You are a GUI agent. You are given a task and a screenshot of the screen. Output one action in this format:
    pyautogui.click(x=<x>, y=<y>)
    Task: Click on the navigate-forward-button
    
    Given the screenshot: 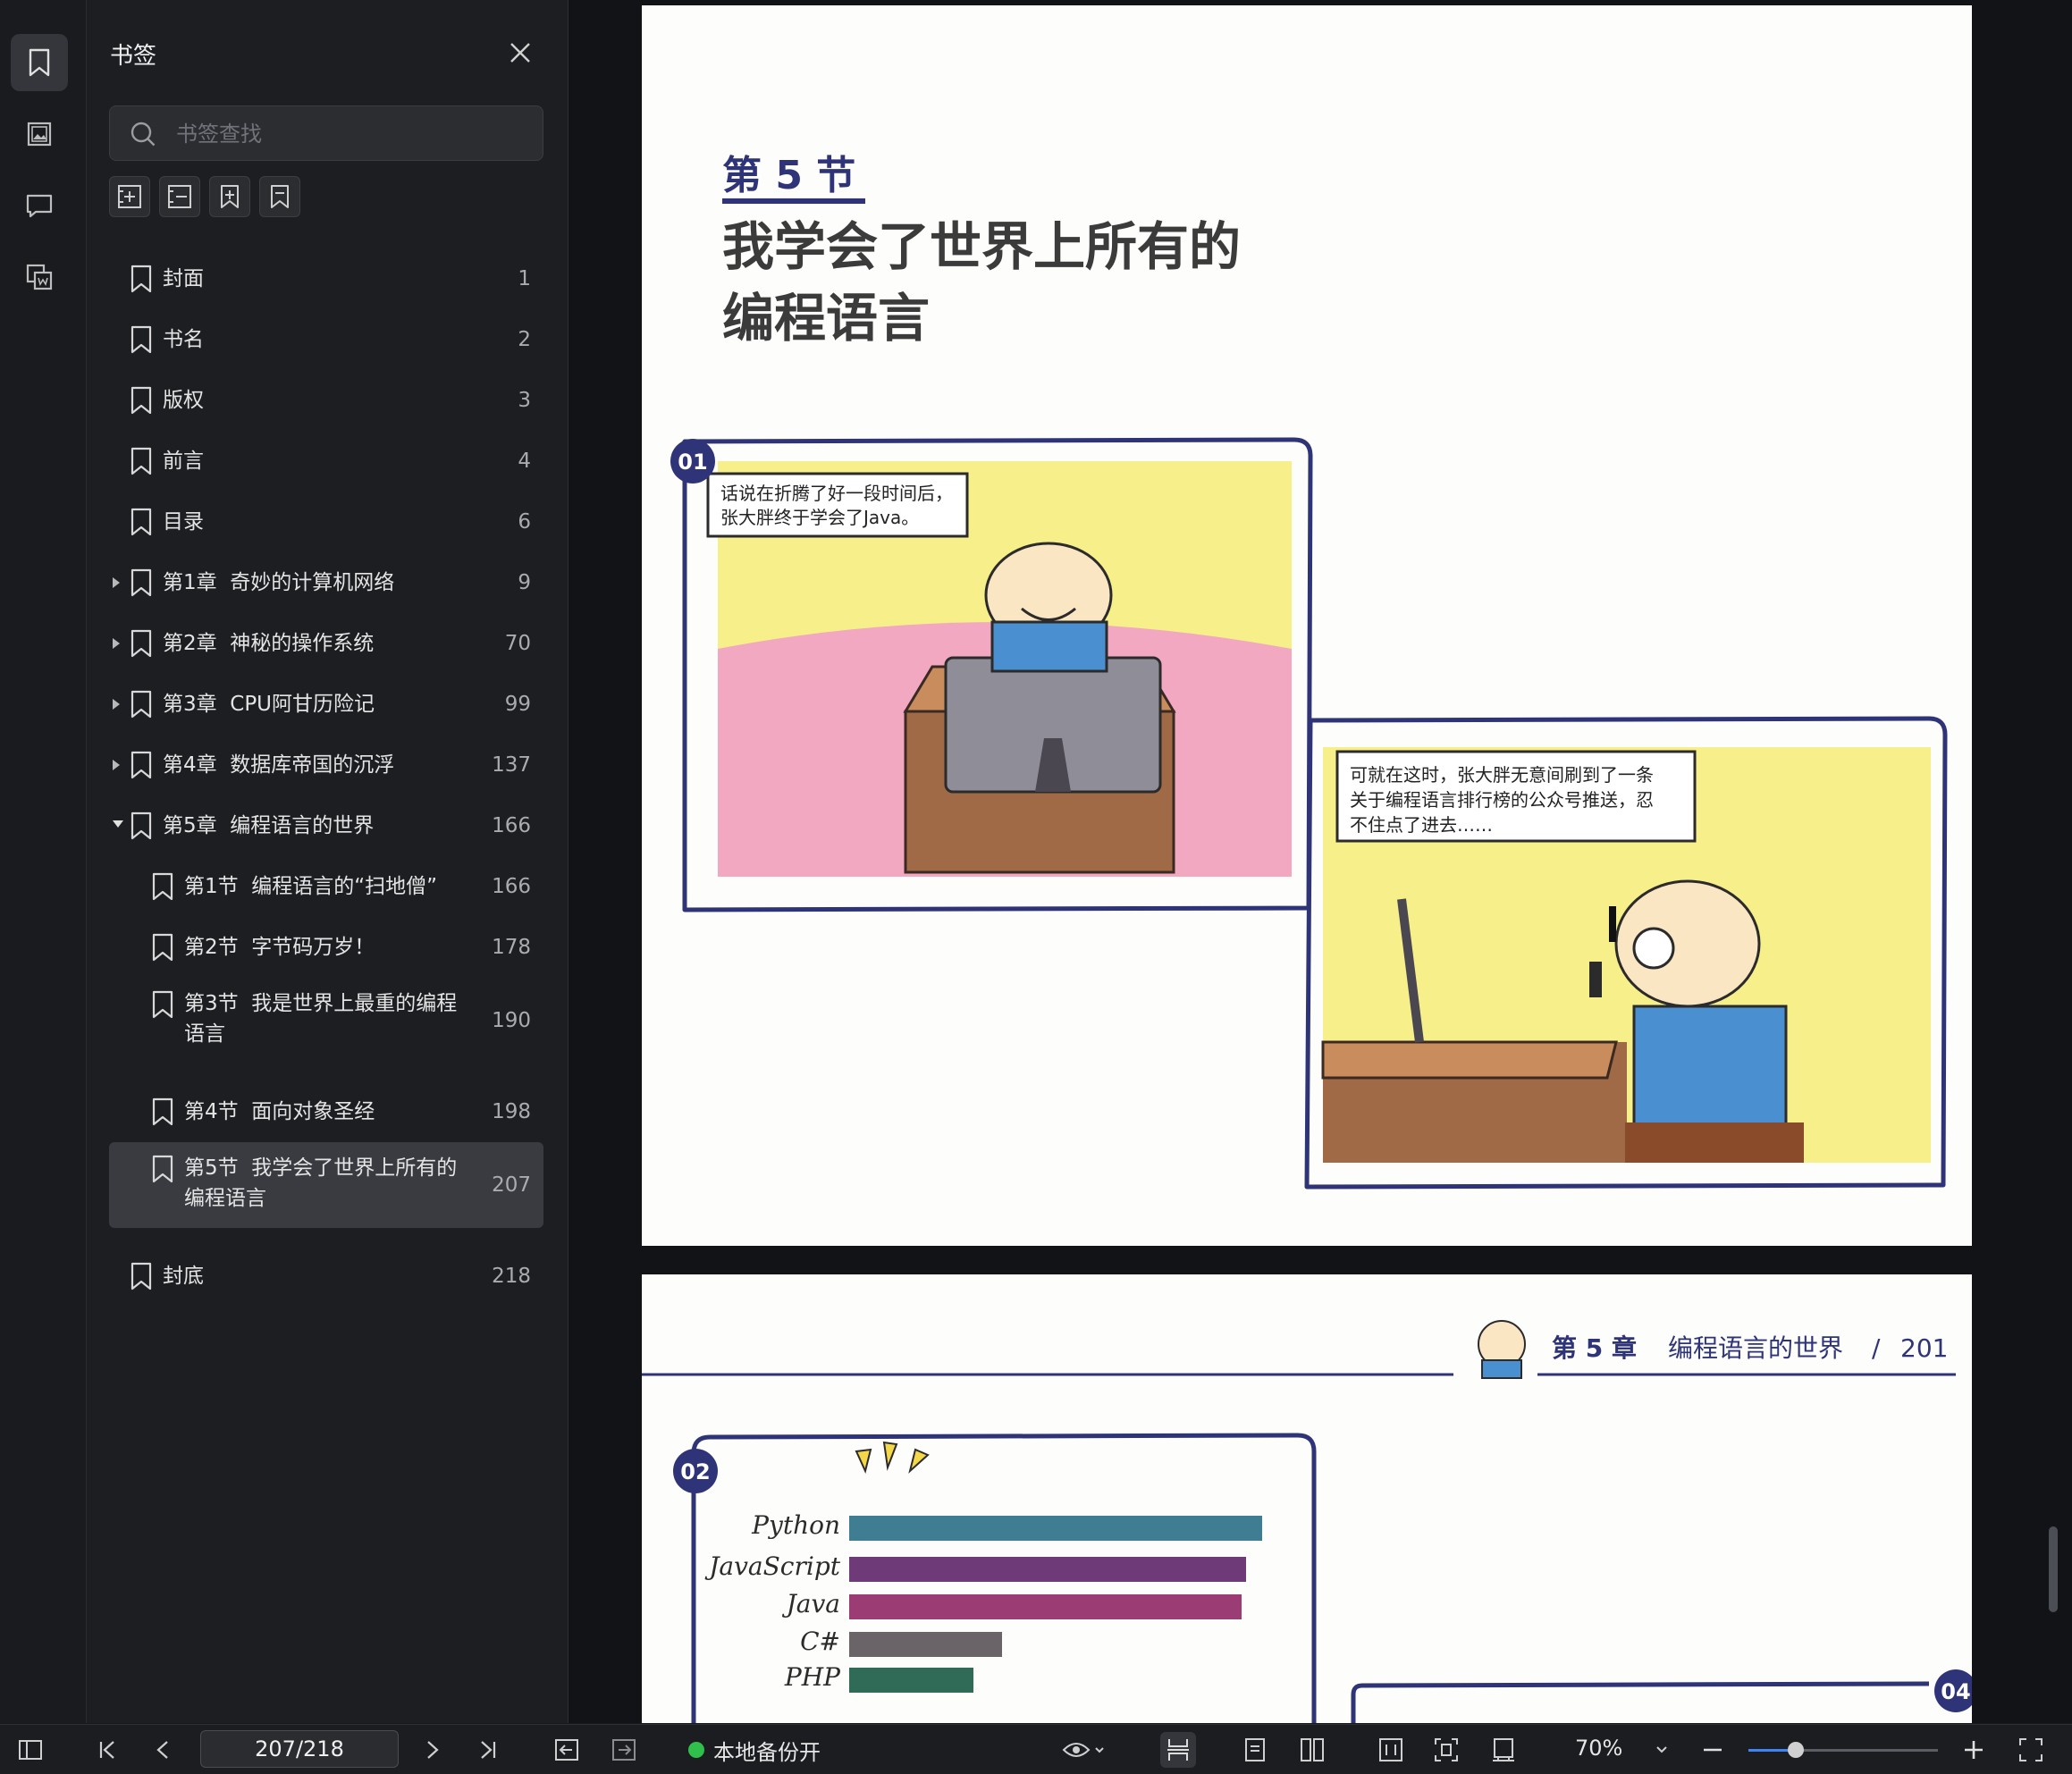 What is the action you would take?
    pyautogui.click(x=624, y=1750)
    